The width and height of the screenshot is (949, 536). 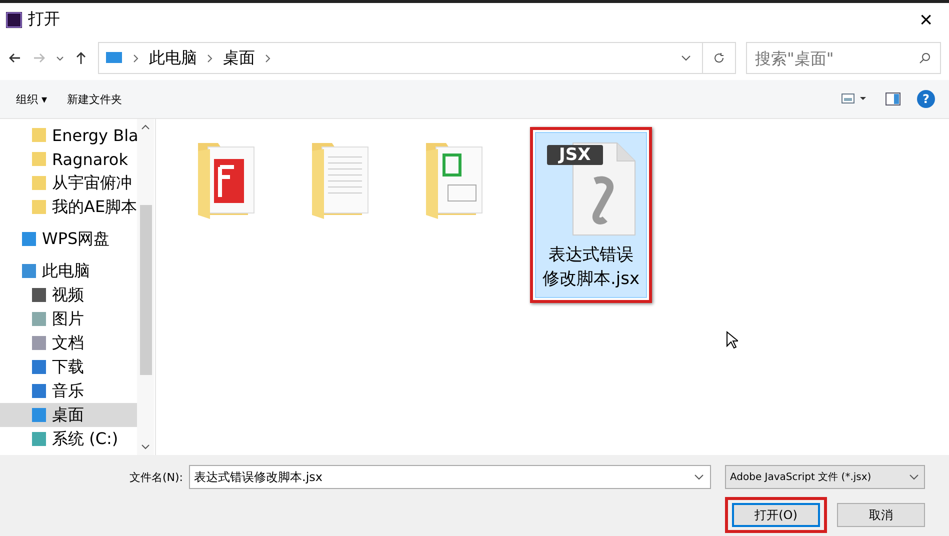 I want to click on open-button: 打开(O), so click(x=776, y=515).